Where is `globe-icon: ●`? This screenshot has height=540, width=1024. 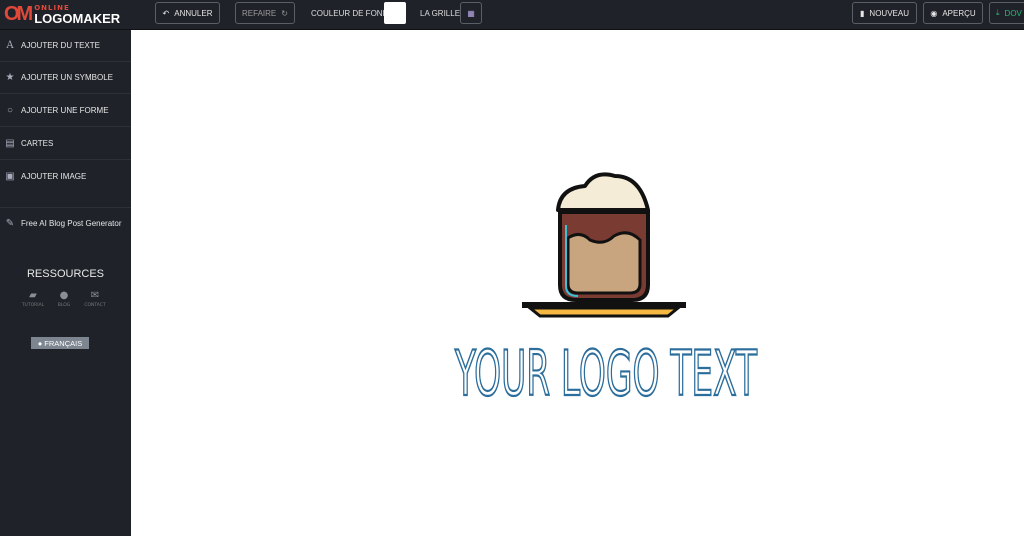
globe-icon: ● is located at coordinates (40, 343).